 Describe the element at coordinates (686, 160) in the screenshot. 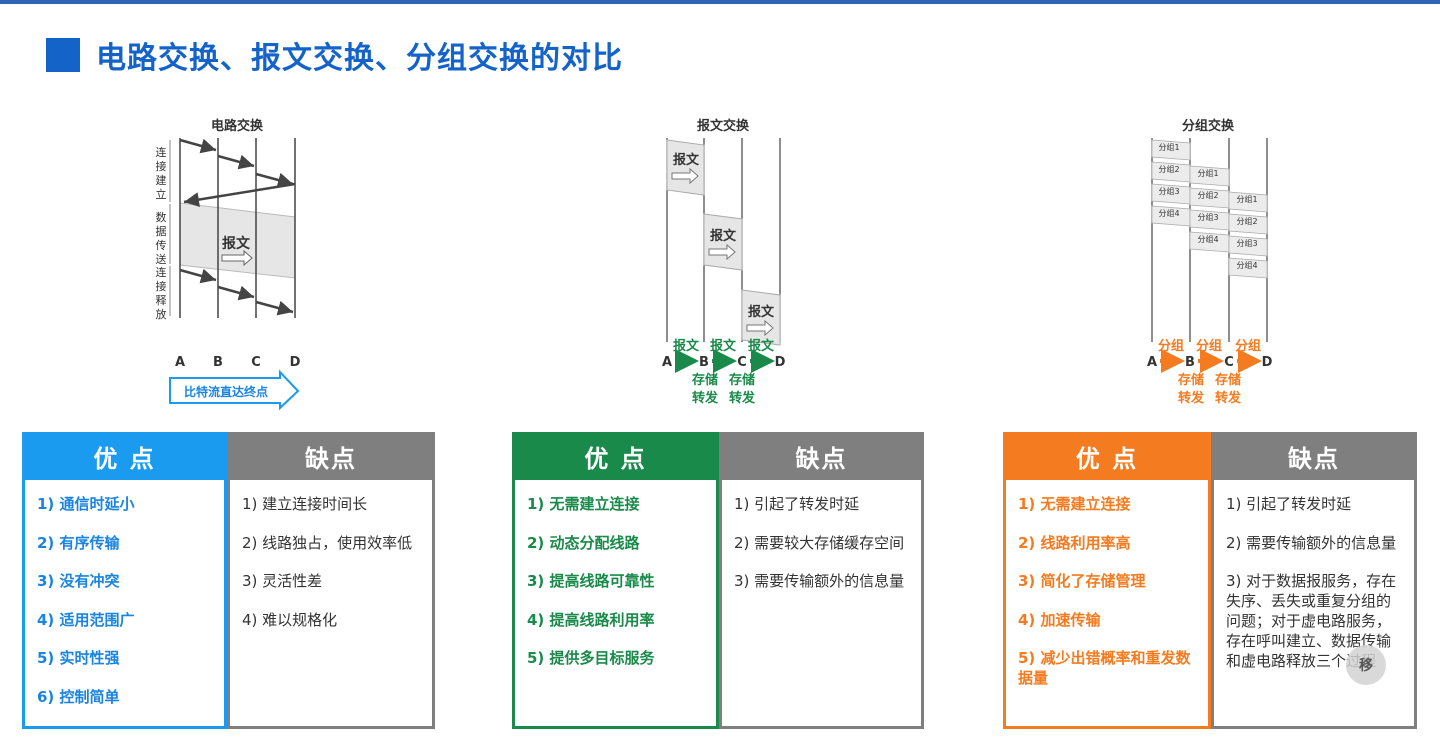

I see `message-block-1-label: 报文` at that location.